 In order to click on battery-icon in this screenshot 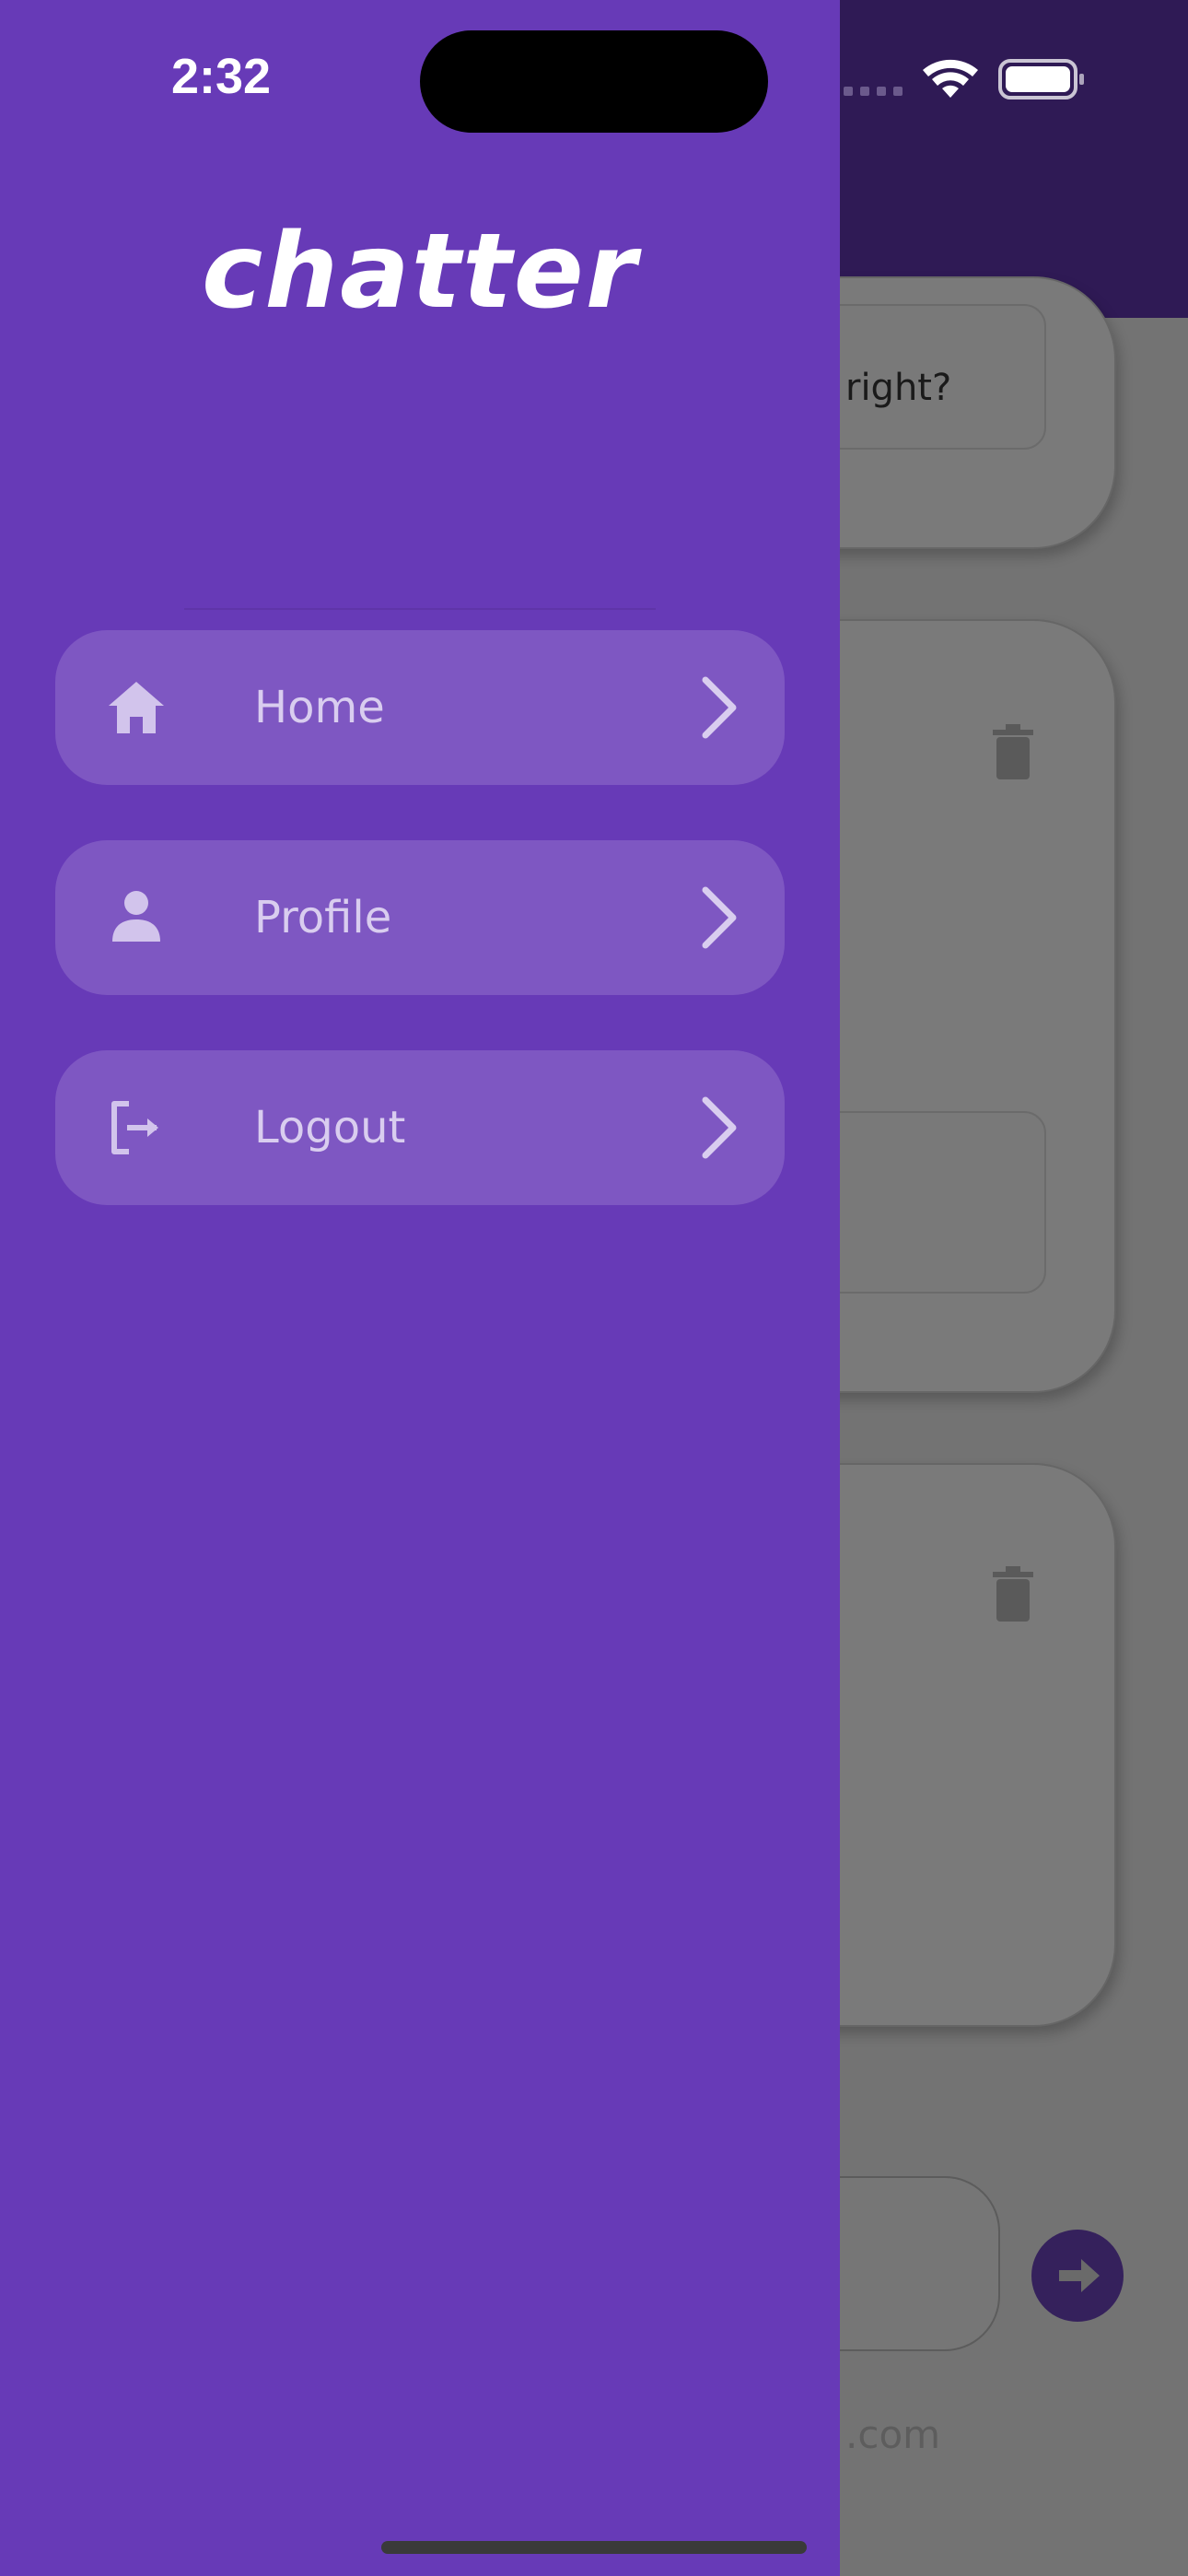, I will do `click(1041, 79)`.